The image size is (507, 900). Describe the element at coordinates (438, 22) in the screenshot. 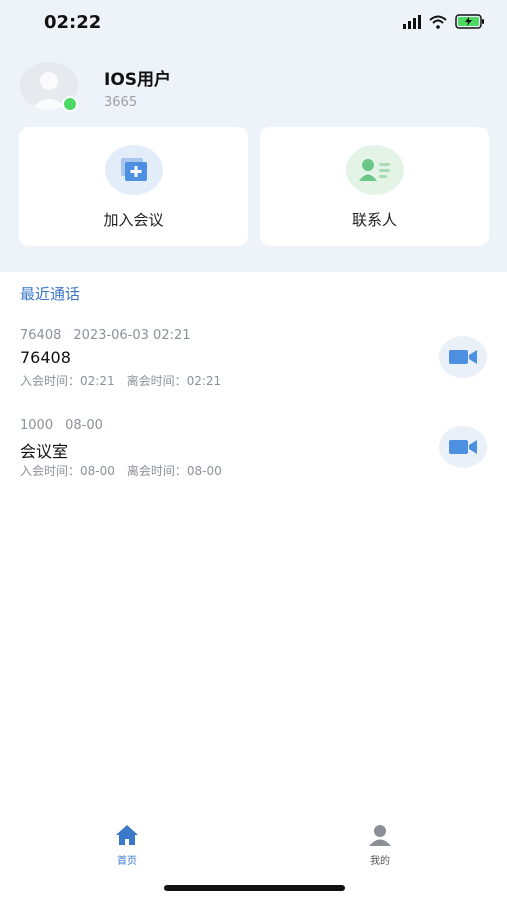

I see `wifi-icon` at that location.